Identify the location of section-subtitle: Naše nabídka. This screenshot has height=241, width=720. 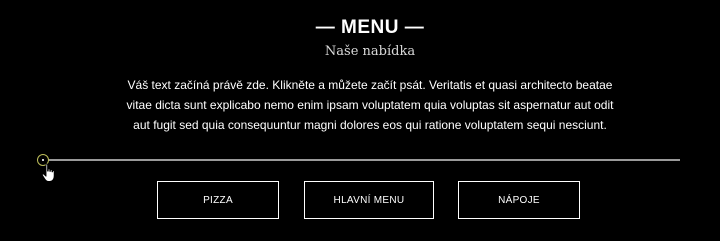
(370, 51).